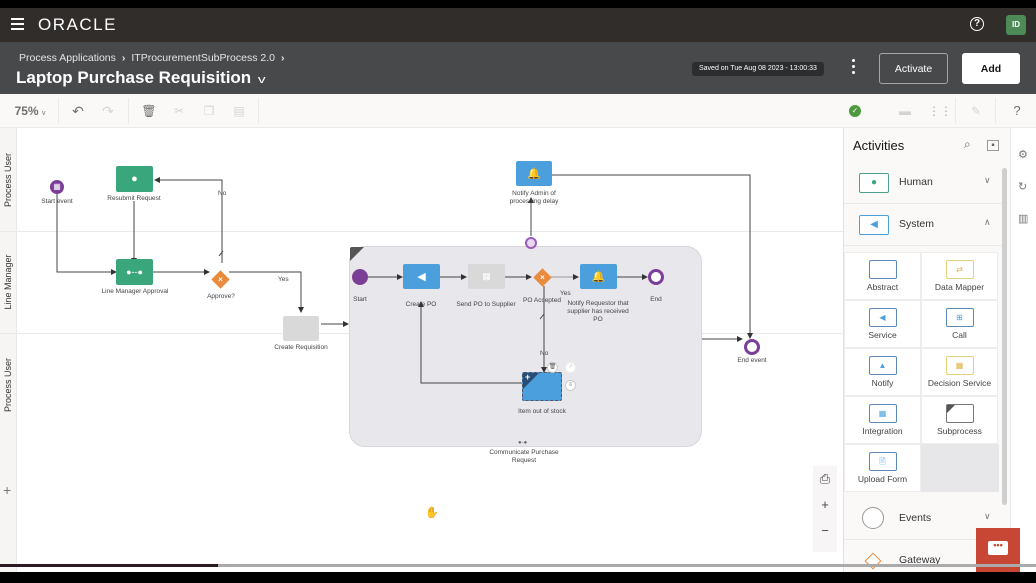  Describe the element at coordinates (239, 111) in the screenshot. I see `paste-icon: ▤` at that location.